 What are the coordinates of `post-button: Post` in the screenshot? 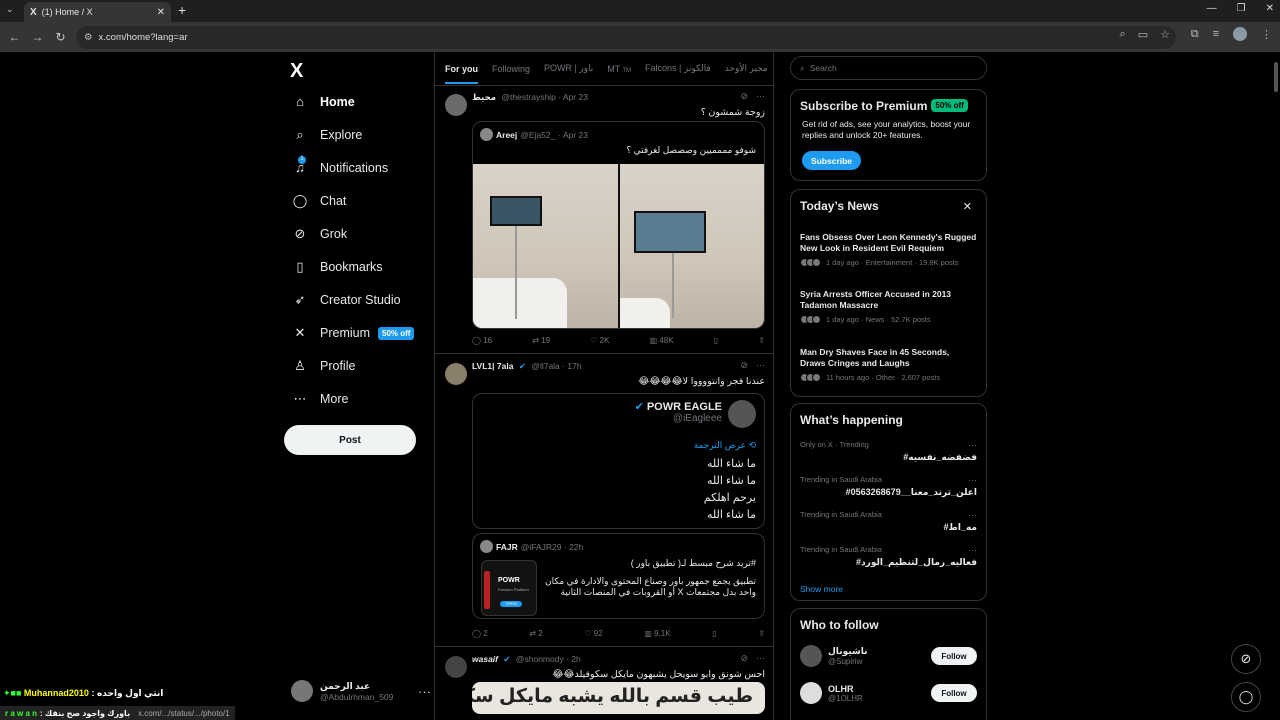 It's located at (350, 440).